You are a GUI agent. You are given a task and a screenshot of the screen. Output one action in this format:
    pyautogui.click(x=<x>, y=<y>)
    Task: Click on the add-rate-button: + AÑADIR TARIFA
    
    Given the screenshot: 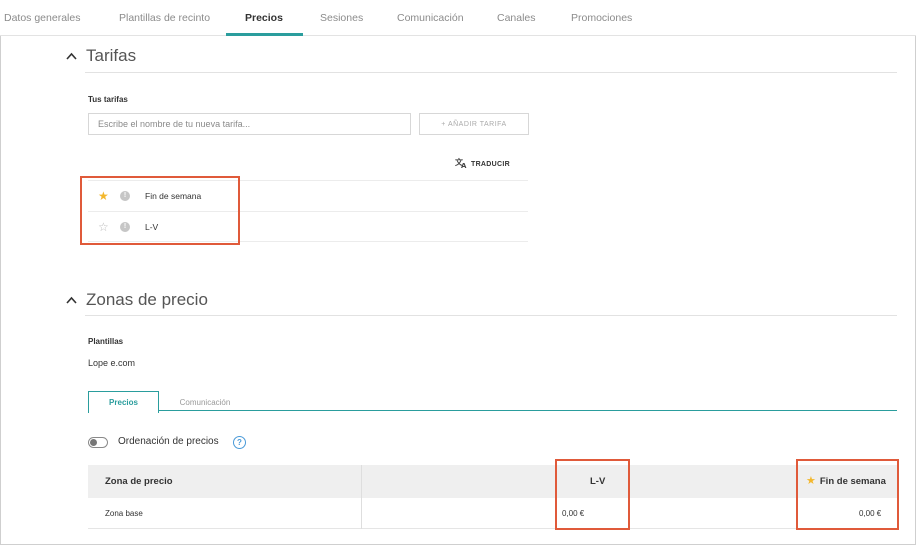 What is the action you would take?
    pyautogui.click(x=474, y=124)
    